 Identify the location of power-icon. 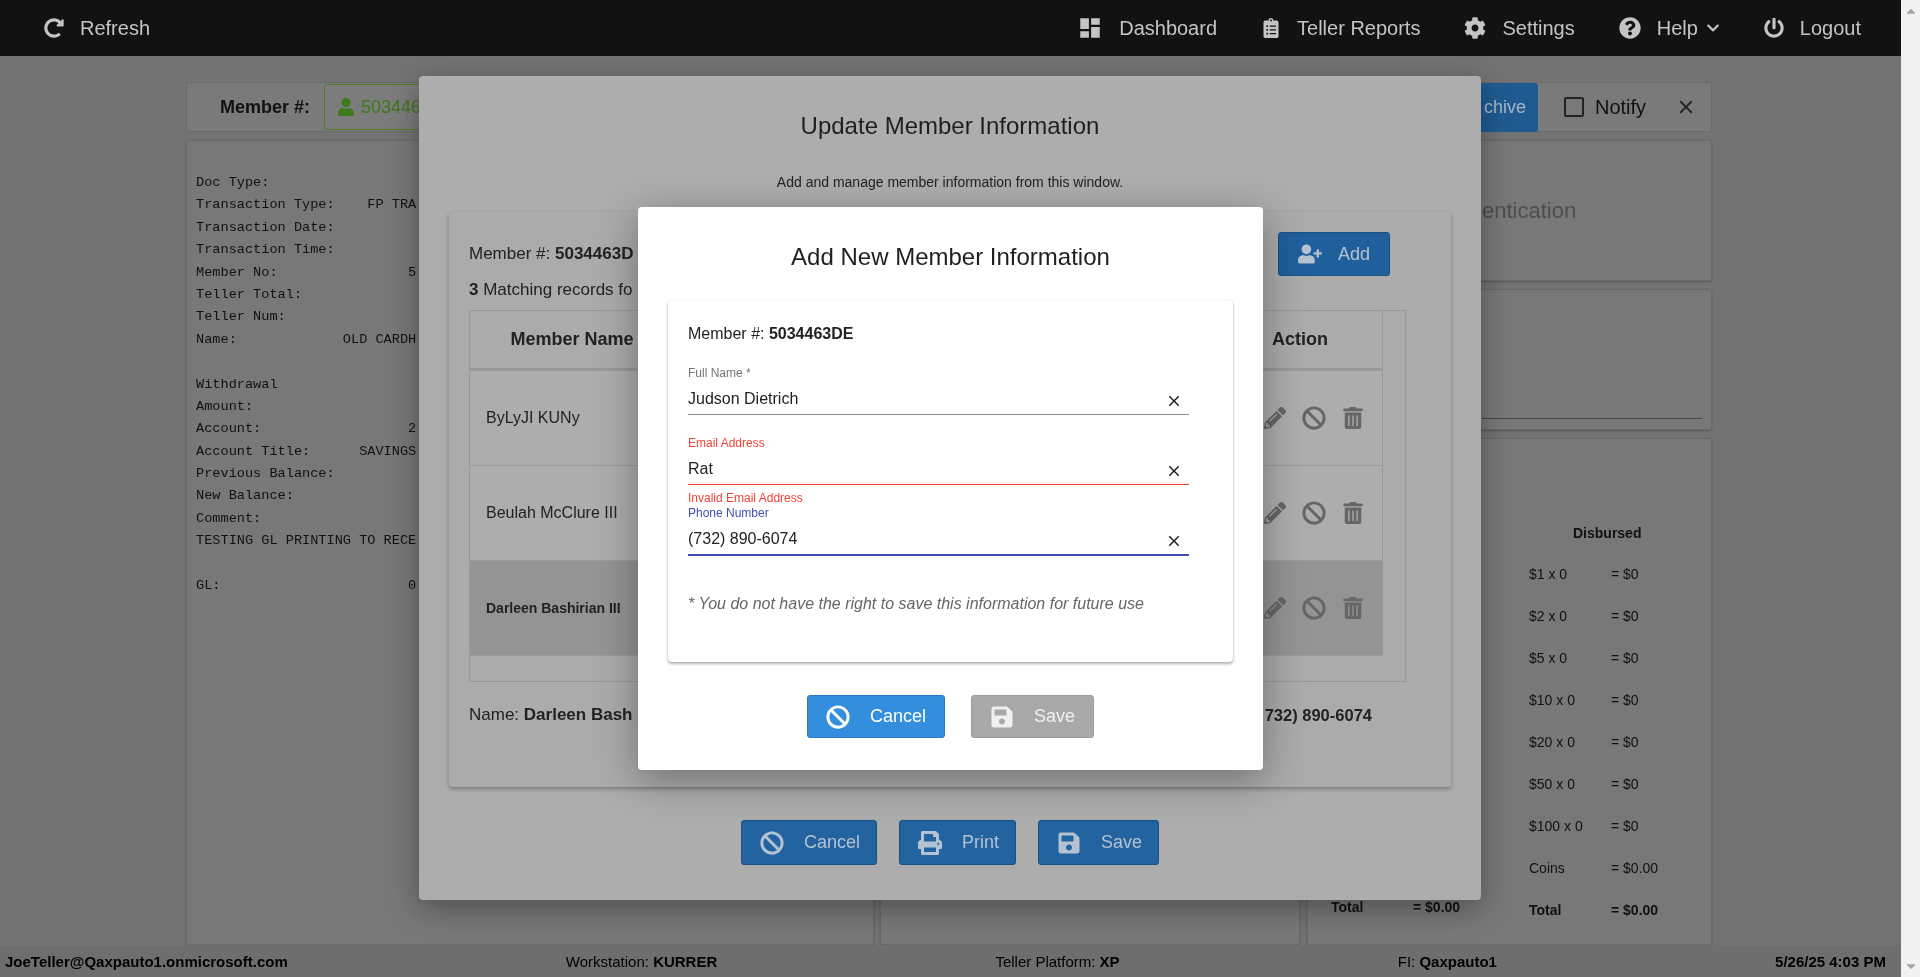
(1773, 28).